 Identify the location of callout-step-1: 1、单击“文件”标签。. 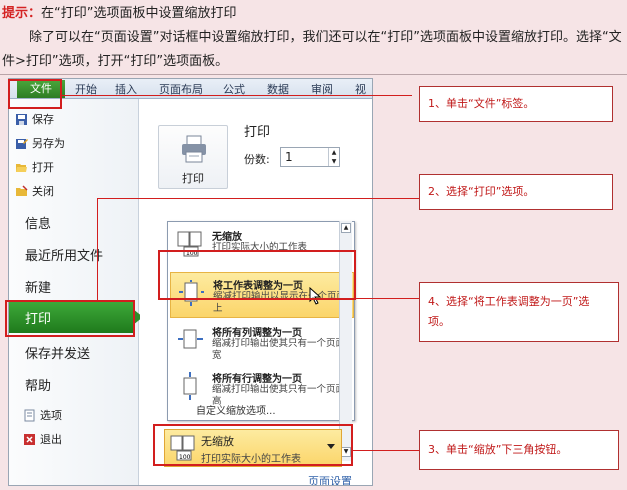
(516, 104).